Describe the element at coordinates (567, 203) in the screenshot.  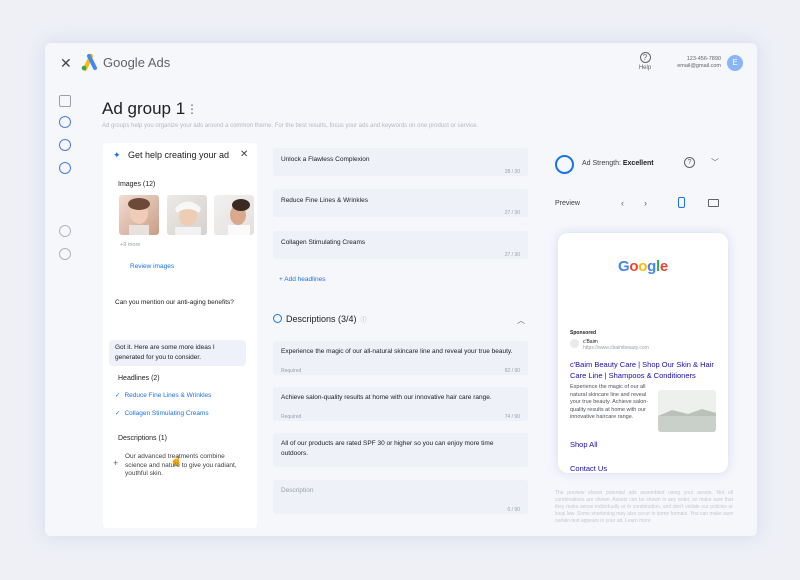
I see `preview-label: Preview` at that location.